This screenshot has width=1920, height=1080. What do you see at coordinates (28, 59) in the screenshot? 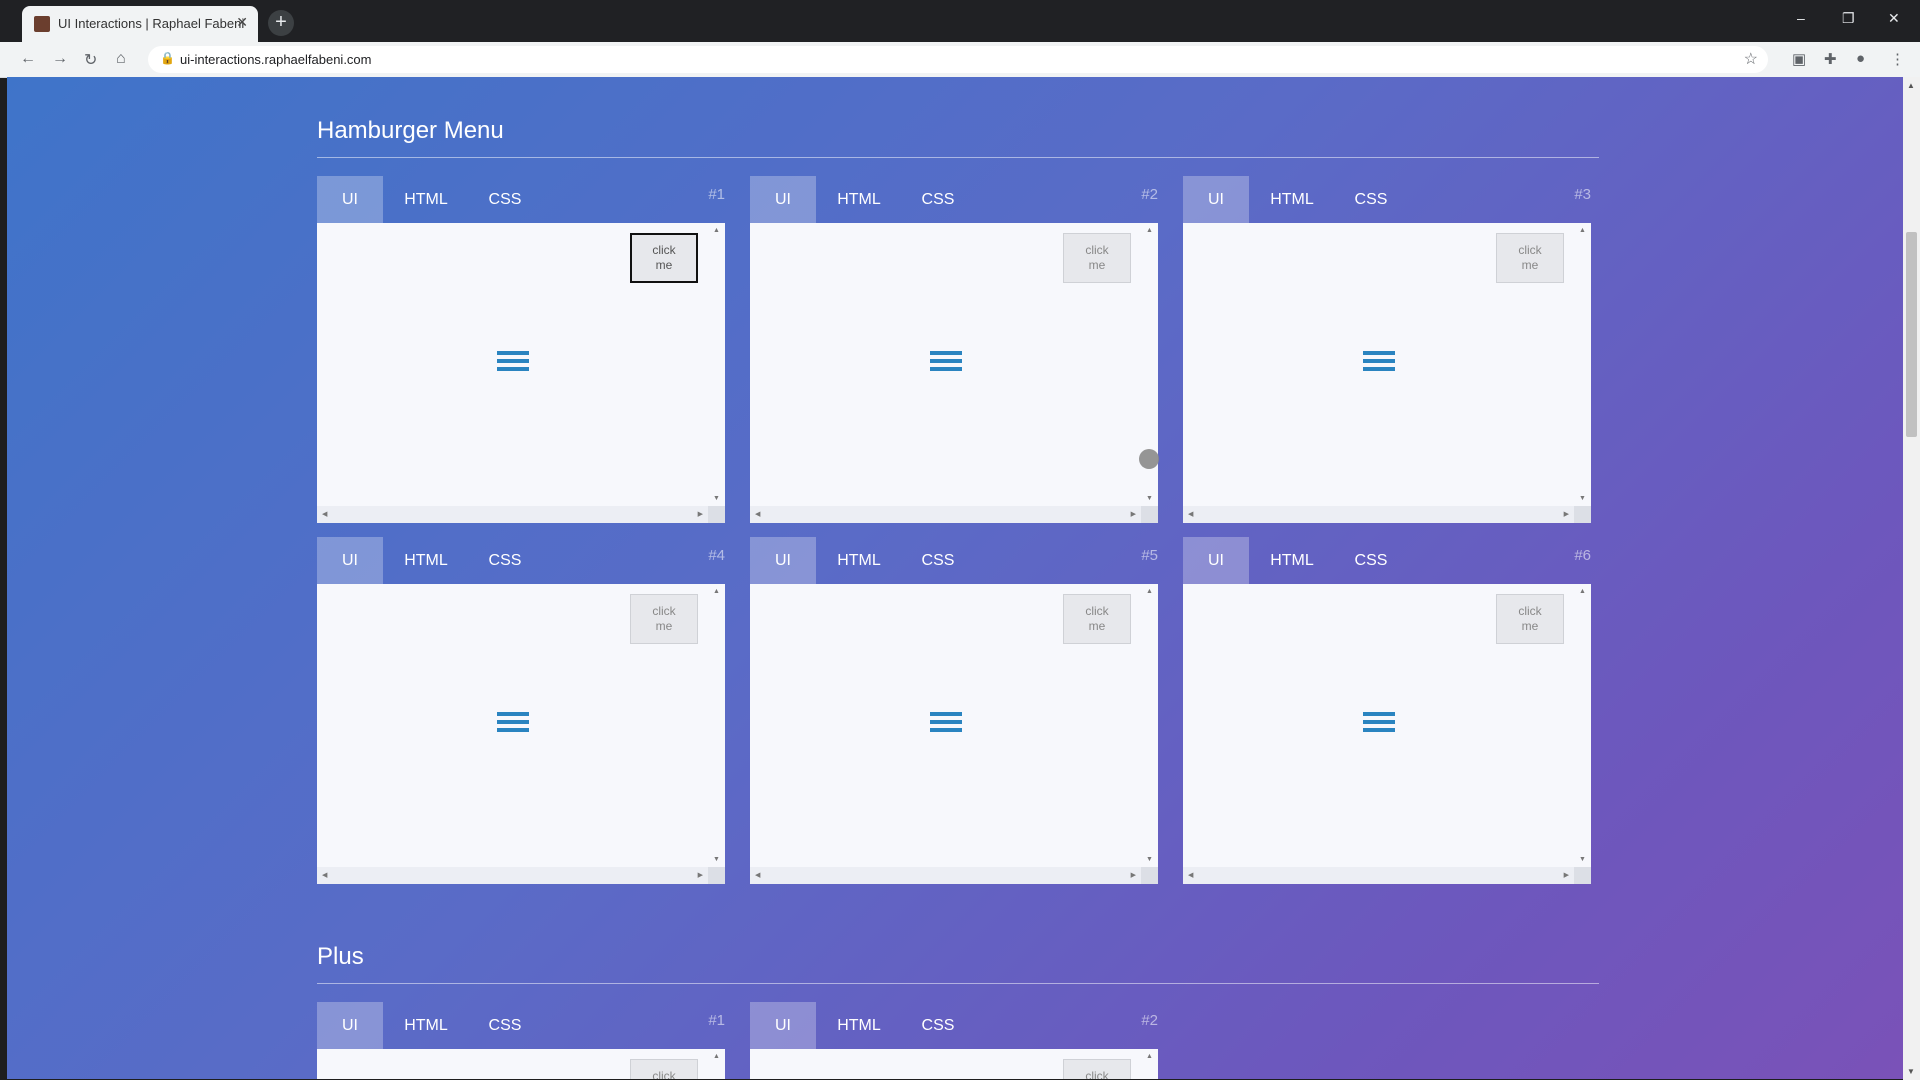
I see `back-icon: ←` at bounding box center [28, 59].